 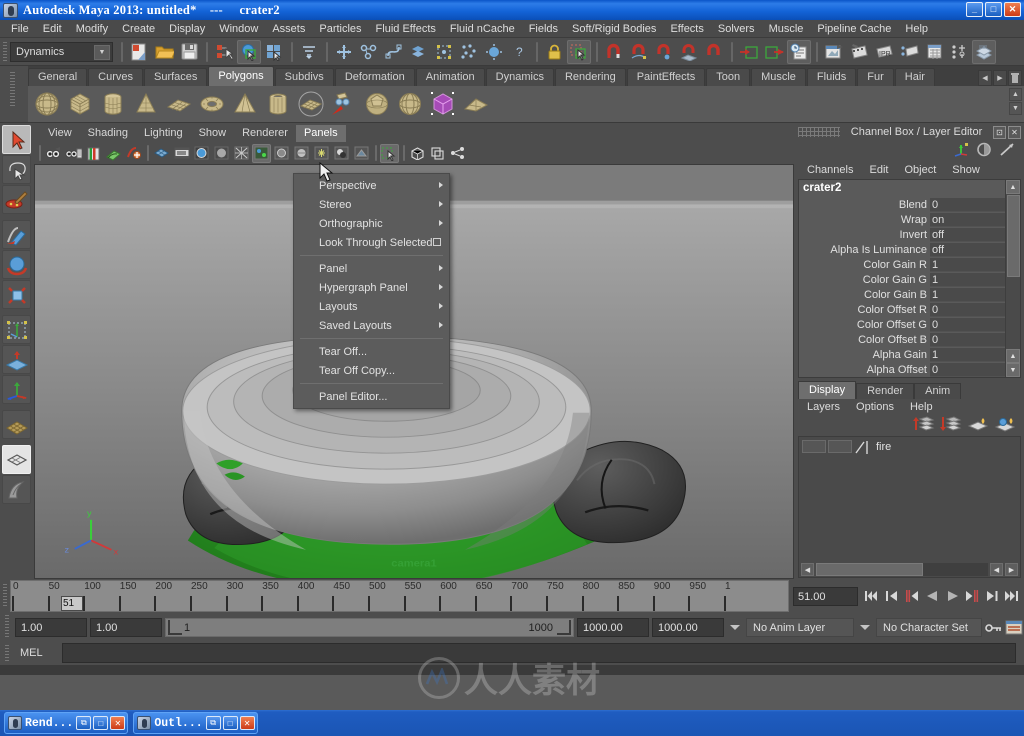 I want to click on command-line-input, so click(x=539, y=653).